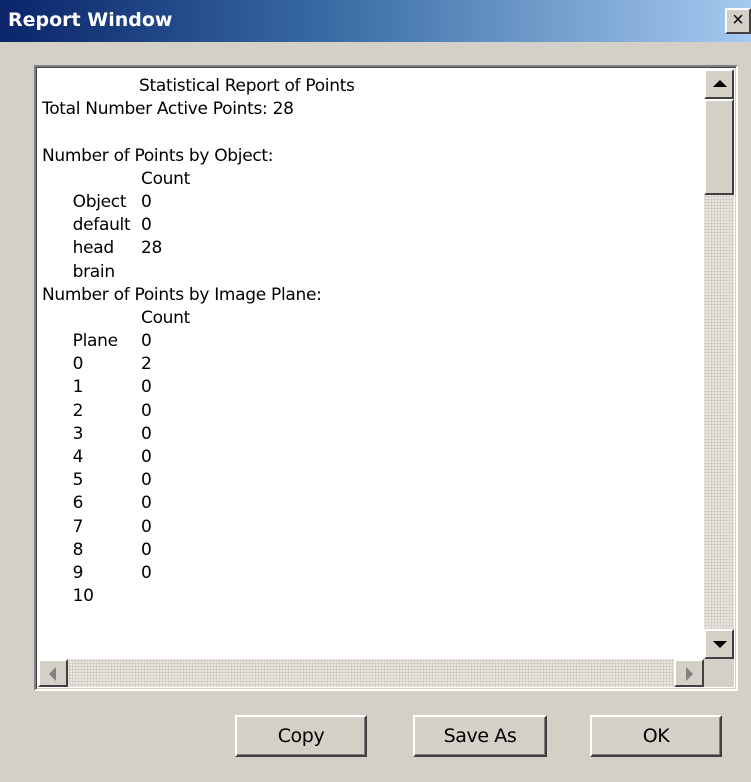  What do you see at coordinates (90, 20) in the screenshot?
I see `window-title: Report Window` at bounding box center [90, 20].